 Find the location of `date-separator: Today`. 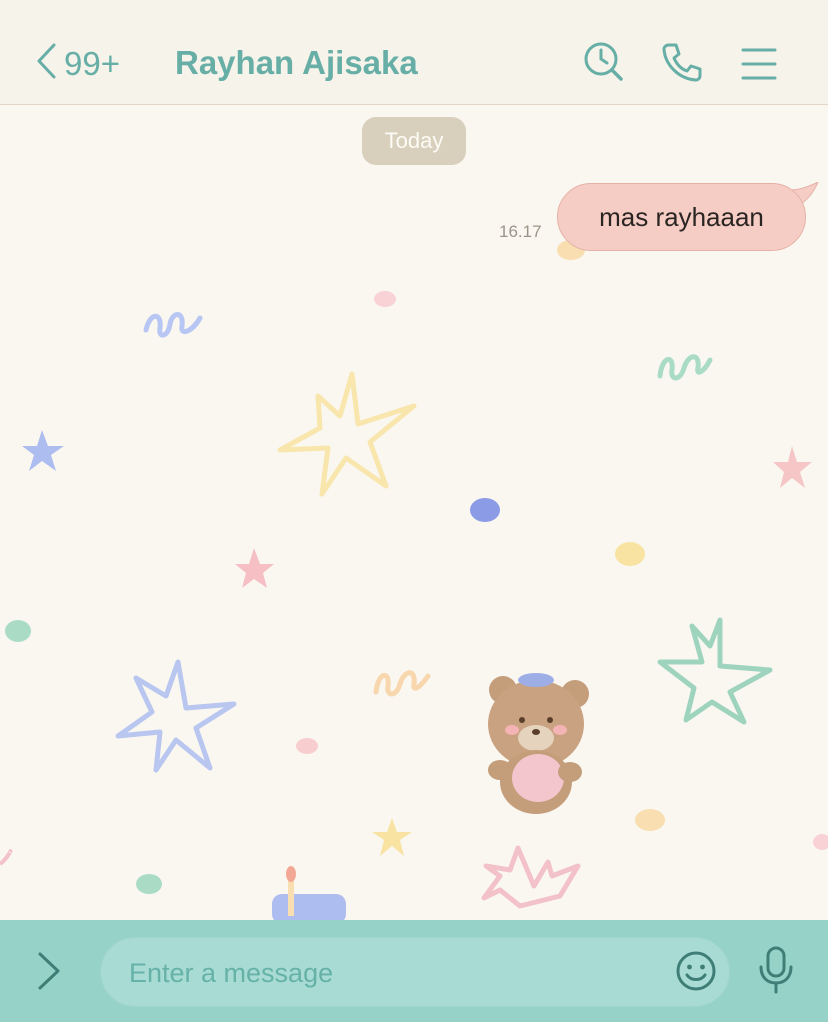

date-separator: Today is located at coordinates (414, 141).